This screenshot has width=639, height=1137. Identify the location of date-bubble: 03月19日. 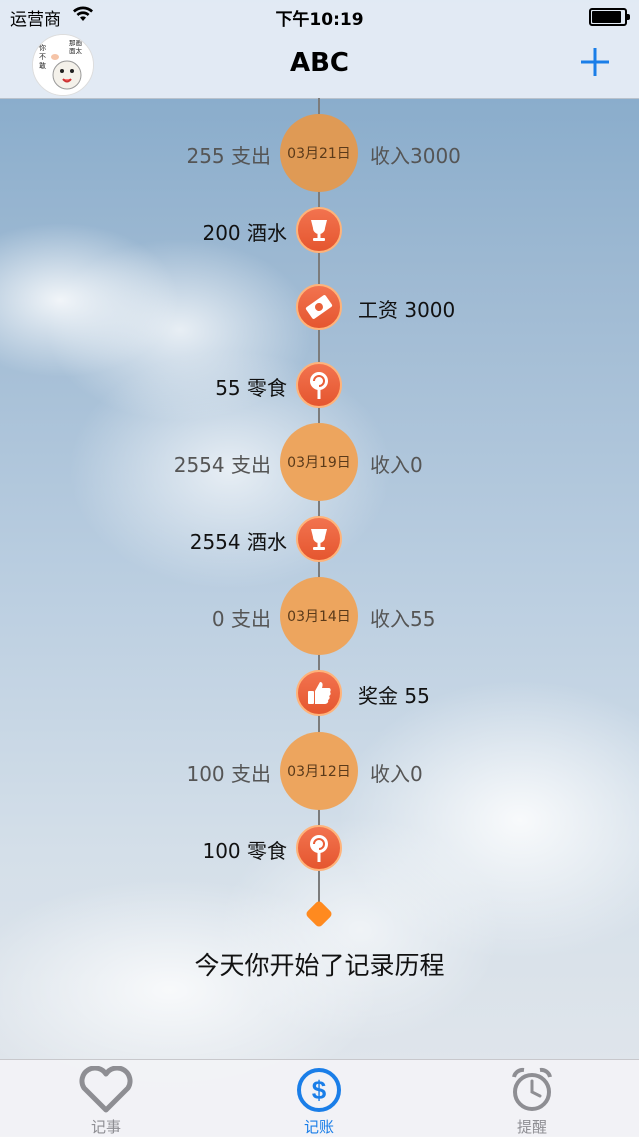
(319, 462).